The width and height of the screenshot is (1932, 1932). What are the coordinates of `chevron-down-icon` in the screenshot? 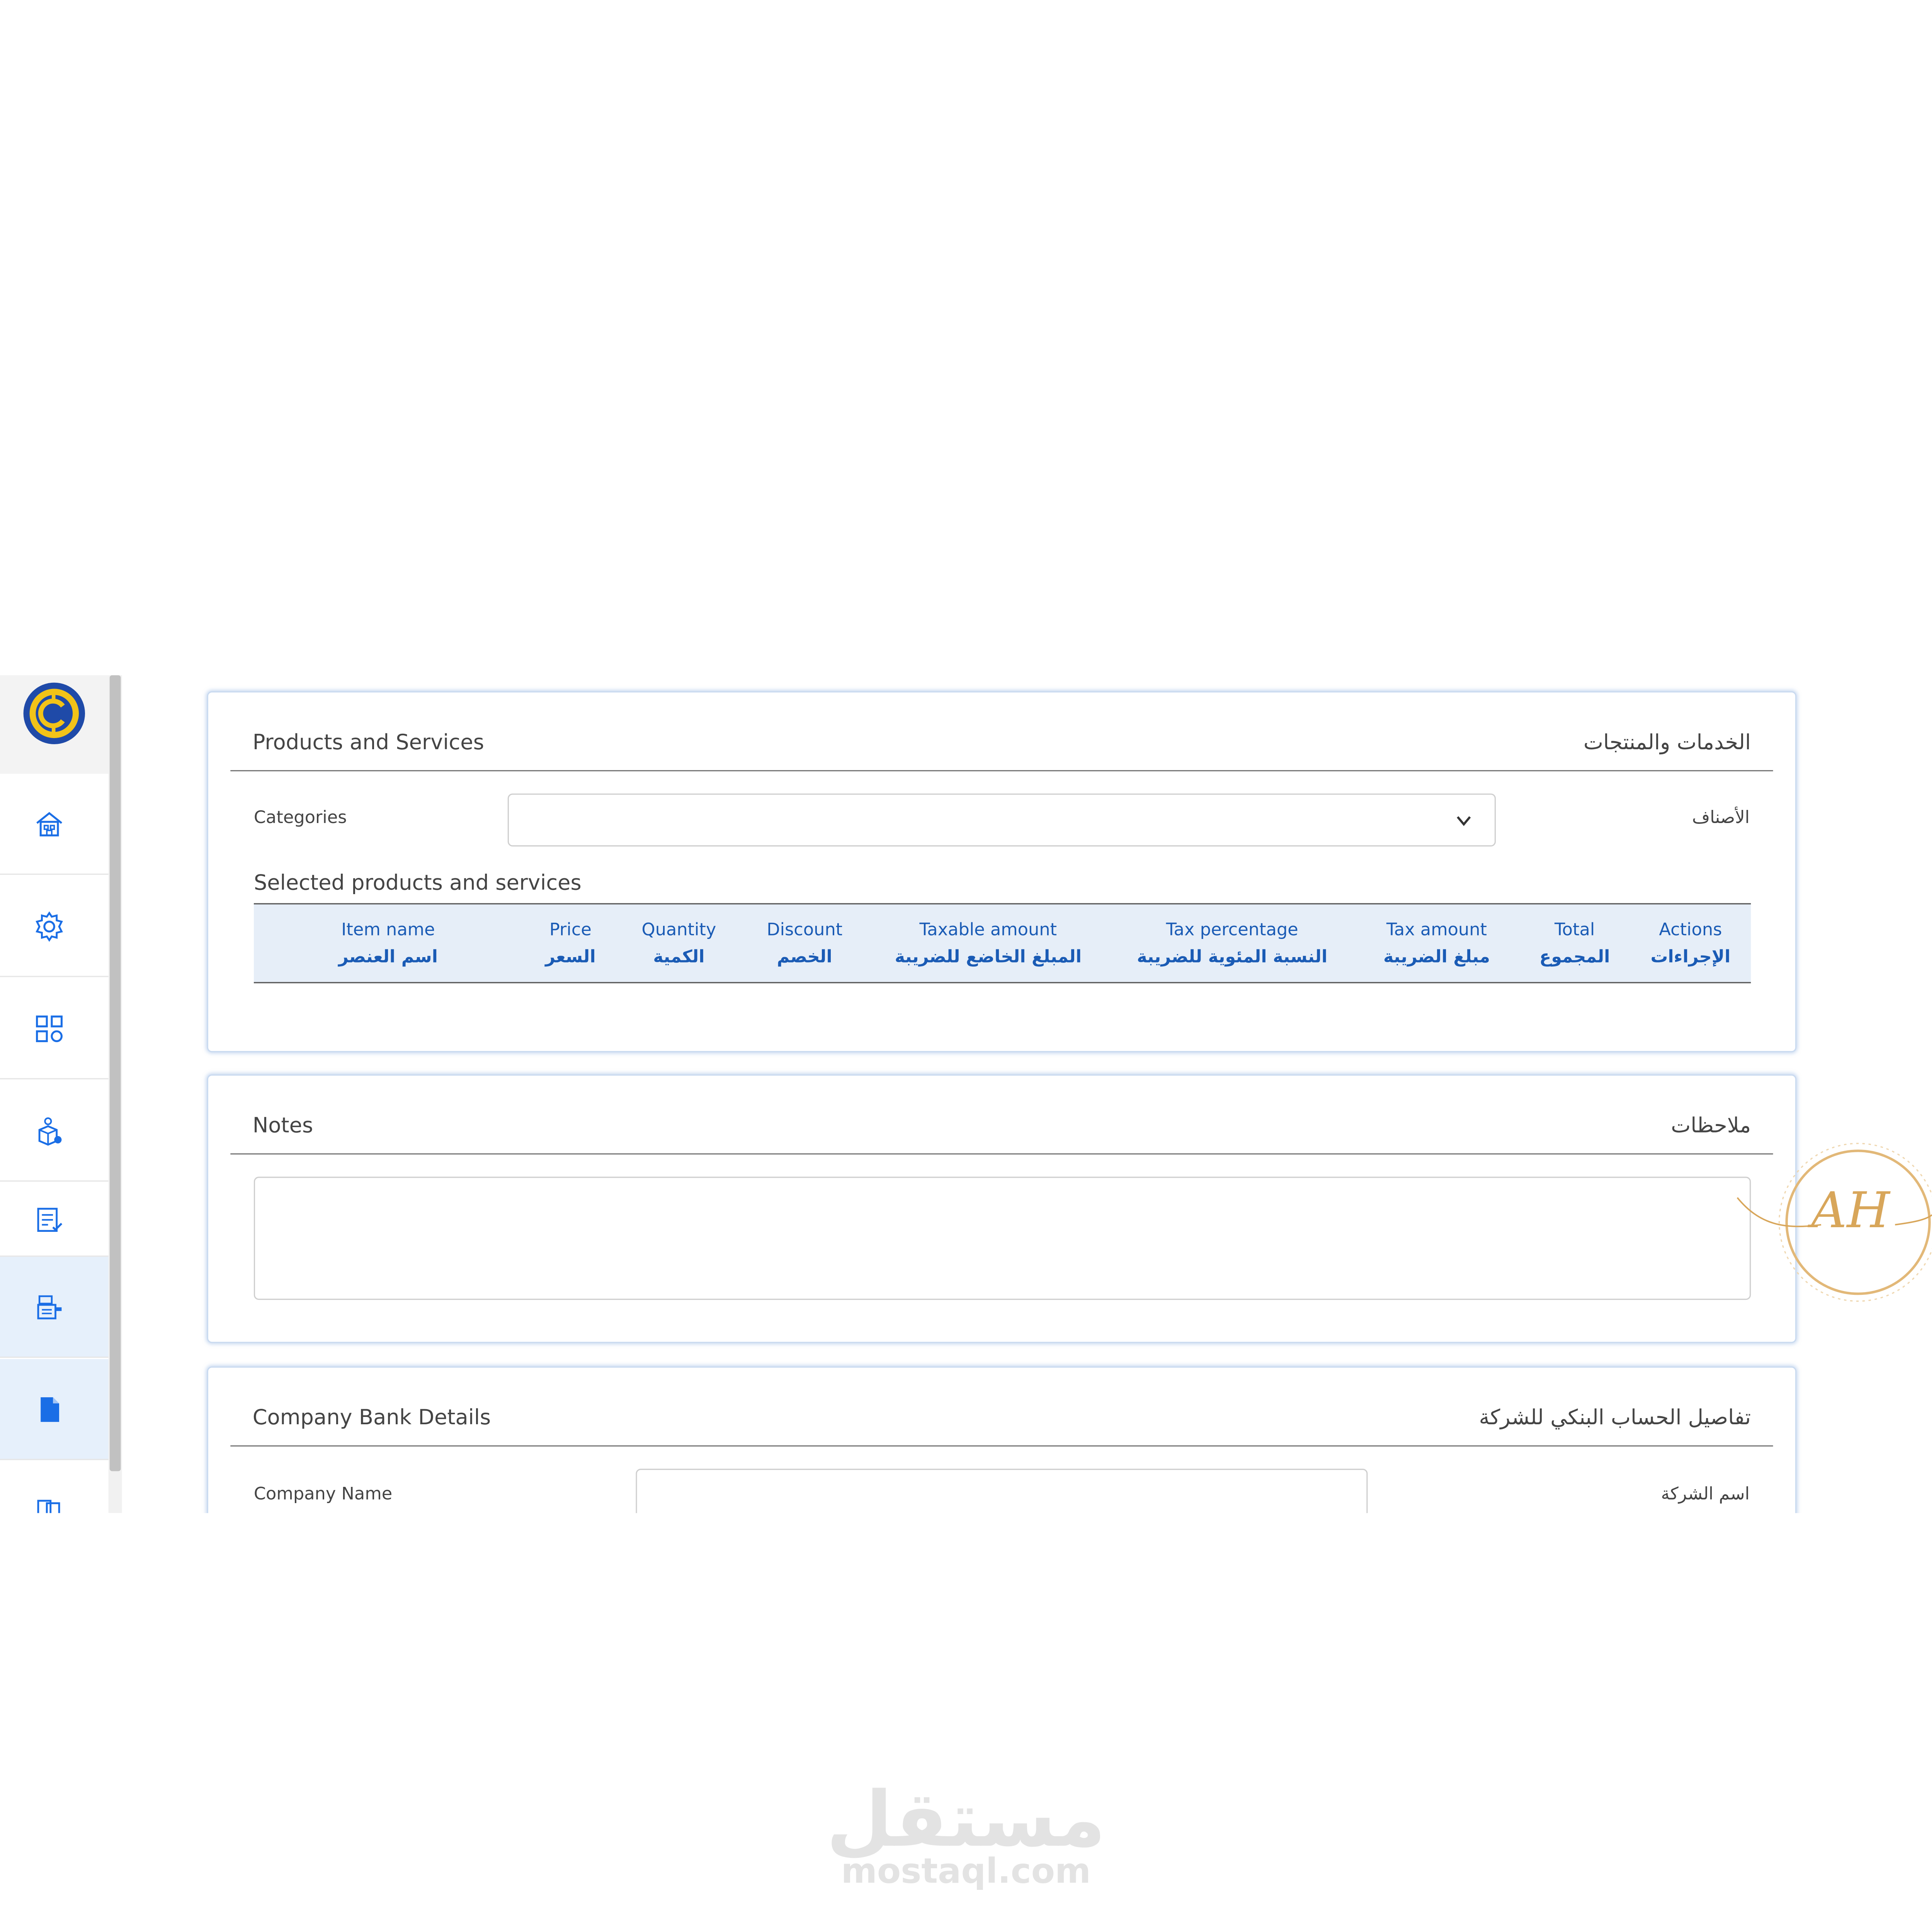 It's located at (1464, 821).